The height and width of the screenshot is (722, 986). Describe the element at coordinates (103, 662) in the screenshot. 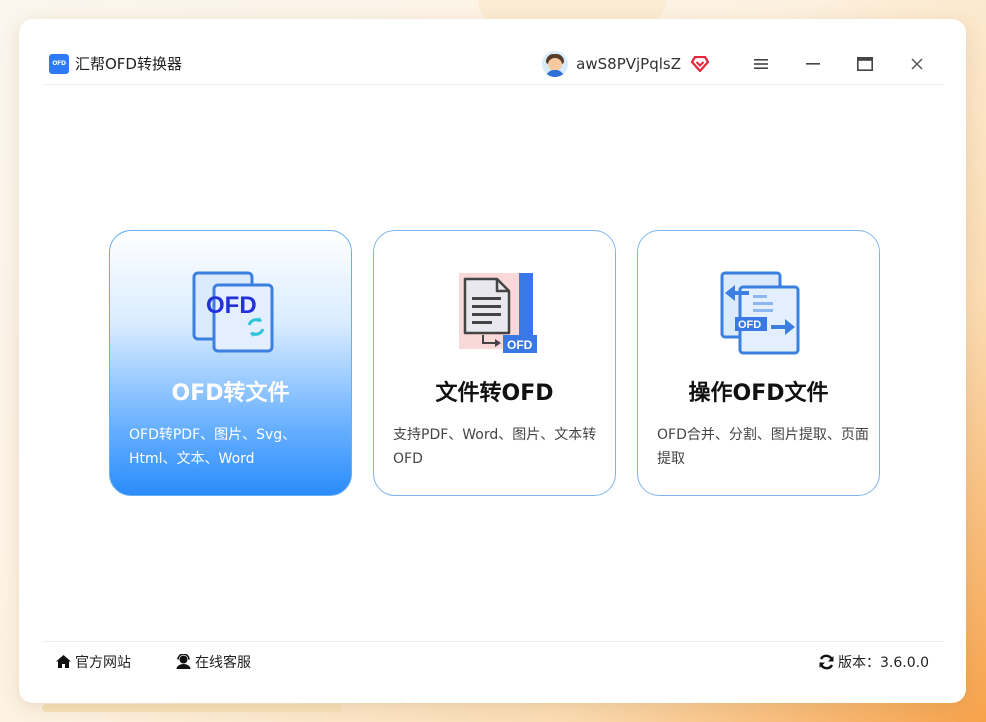

I see `official-site-label: 官方网站` at that location.